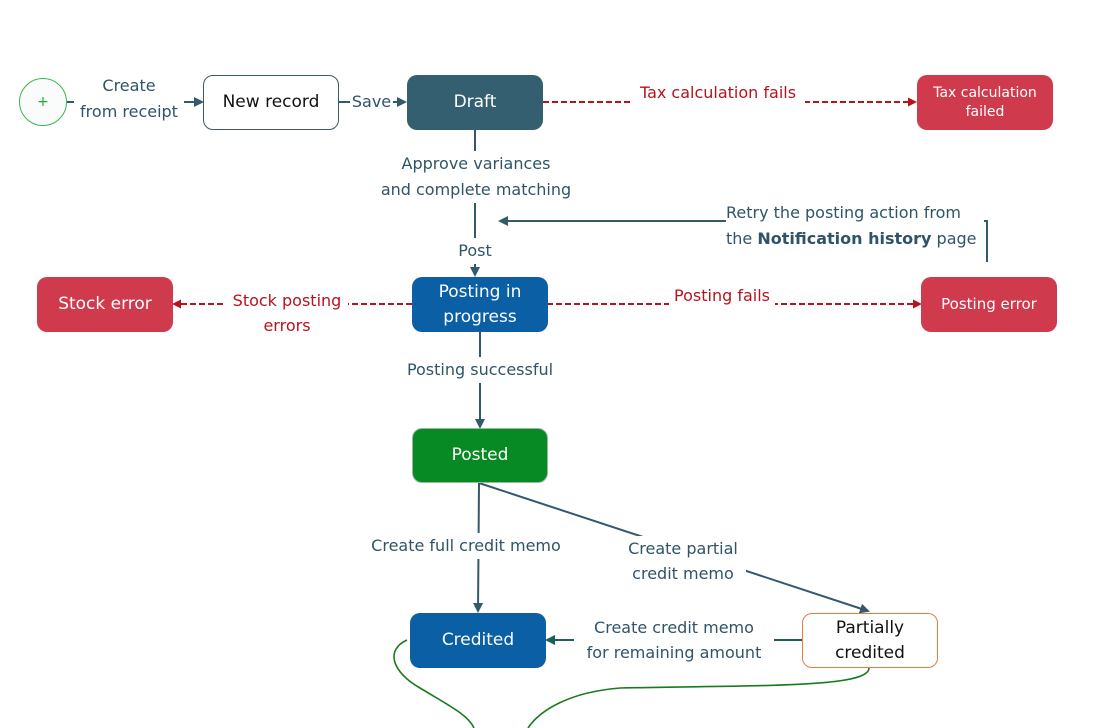 This screenshot has height=728, width=1097. Describe the element at coordinates (480, 316) in the screenshot. I see `node-label-line2: progress` at that location.